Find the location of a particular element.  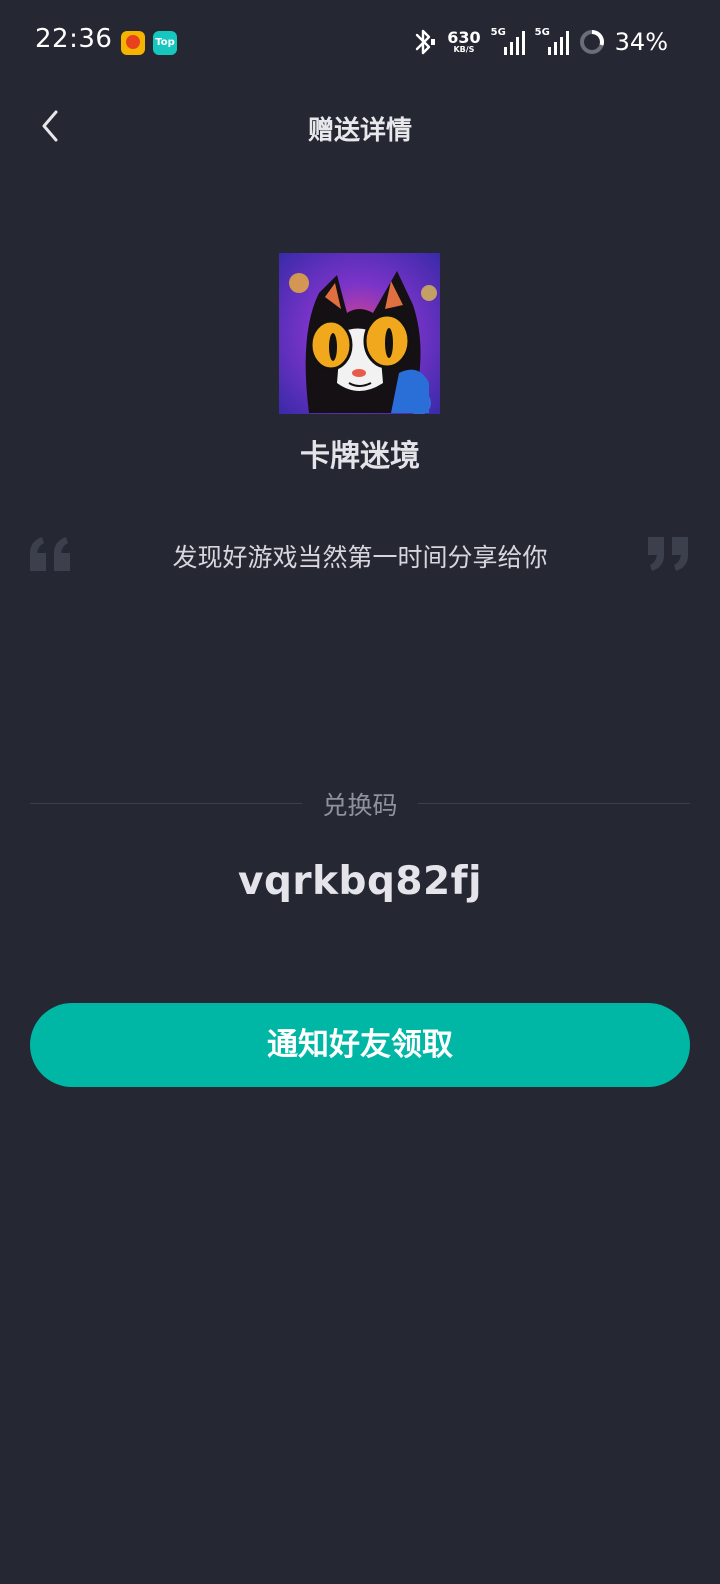

bluetooth-icon is located at coordinates (426, 42).